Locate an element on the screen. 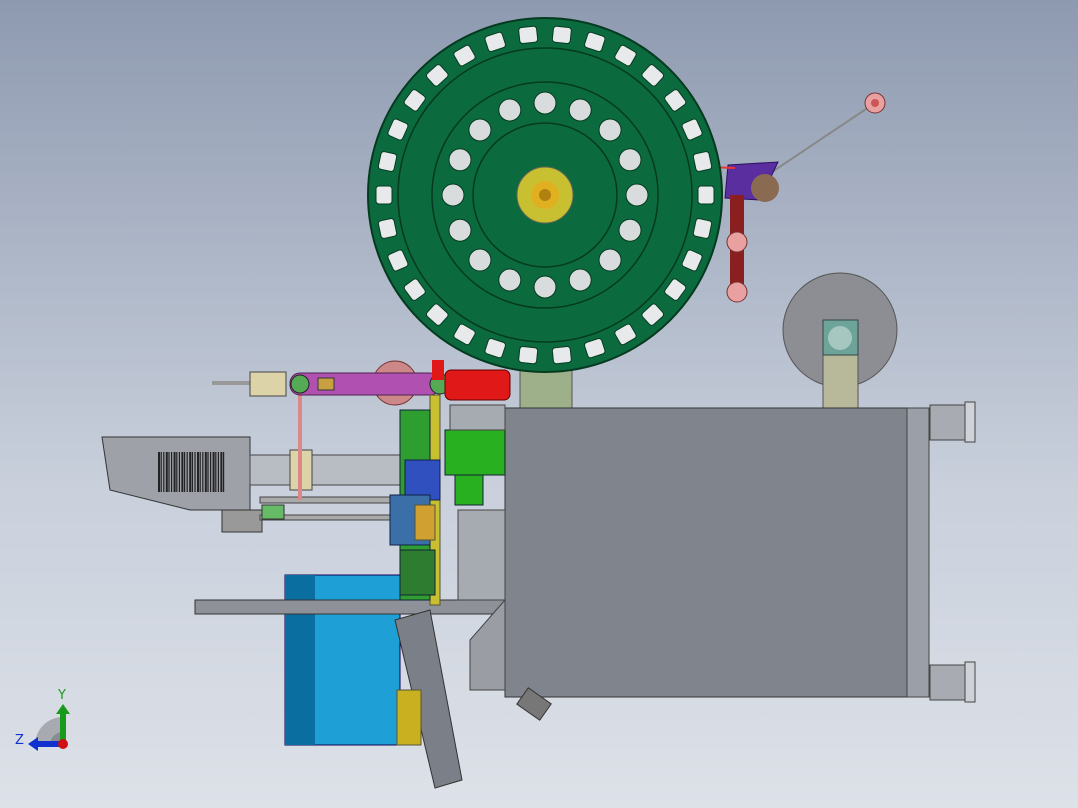 The image size is (1078, 808). axis-triad: Y Z is located at coordinates (42, 719).